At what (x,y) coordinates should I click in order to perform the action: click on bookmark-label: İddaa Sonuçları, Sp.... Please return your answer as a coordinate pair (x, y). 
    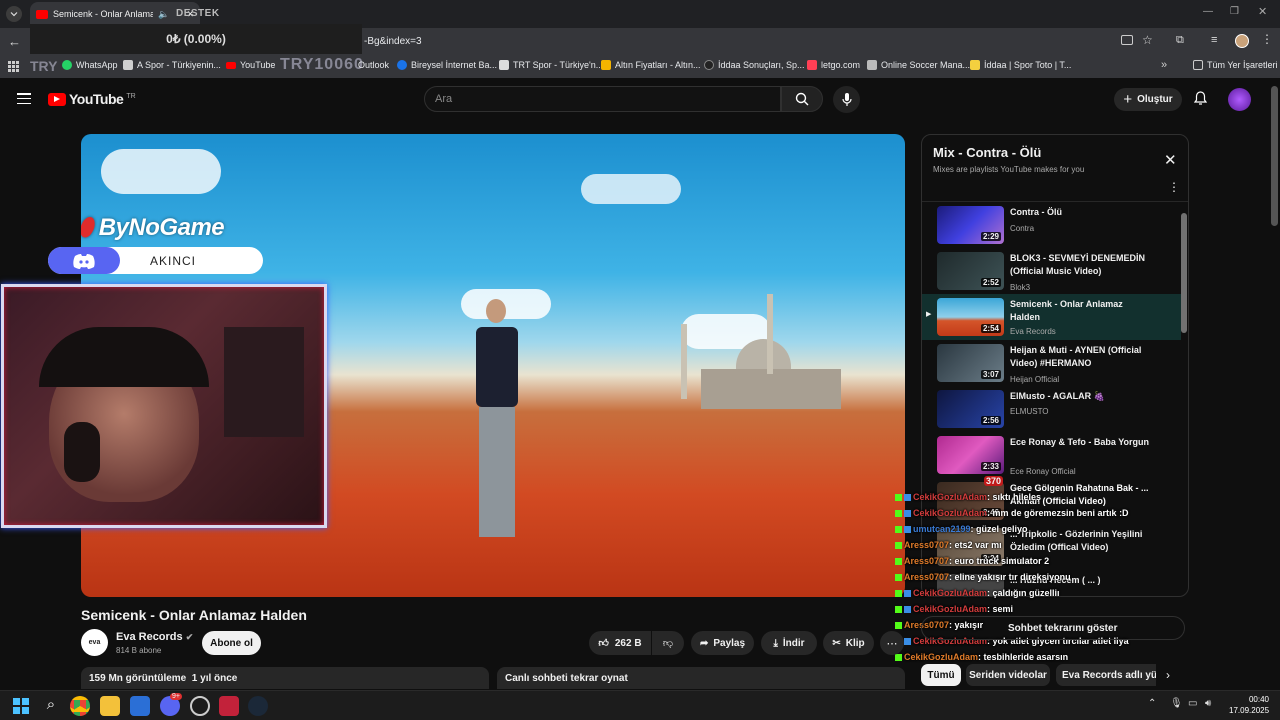
    Looking at the image, I should click on (761, 65).